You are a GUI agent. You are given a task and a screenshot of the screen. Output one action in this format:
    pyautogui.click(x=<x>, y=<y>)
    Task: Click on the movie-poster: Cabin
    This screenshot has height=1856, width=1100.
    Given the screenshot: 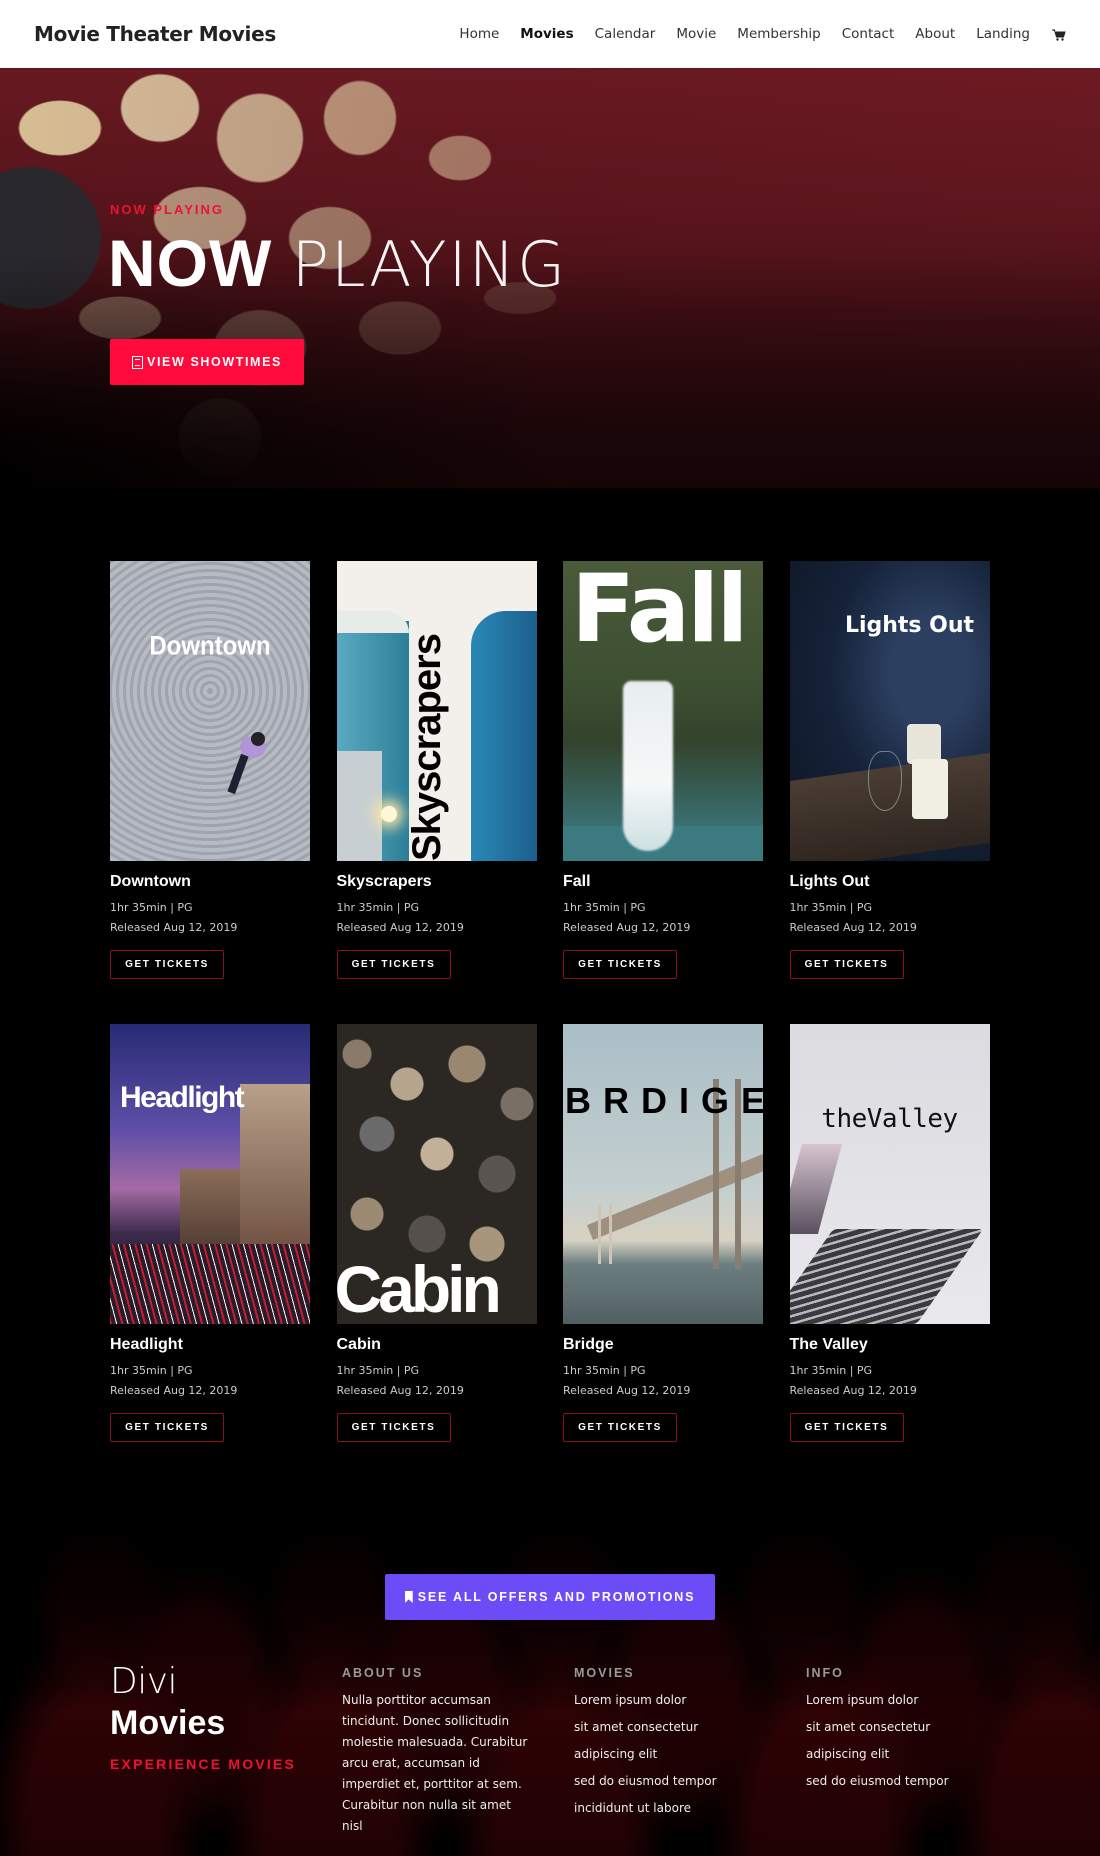 What is the action you would take?
    pyautogui.click(x=436, y=1174)
    